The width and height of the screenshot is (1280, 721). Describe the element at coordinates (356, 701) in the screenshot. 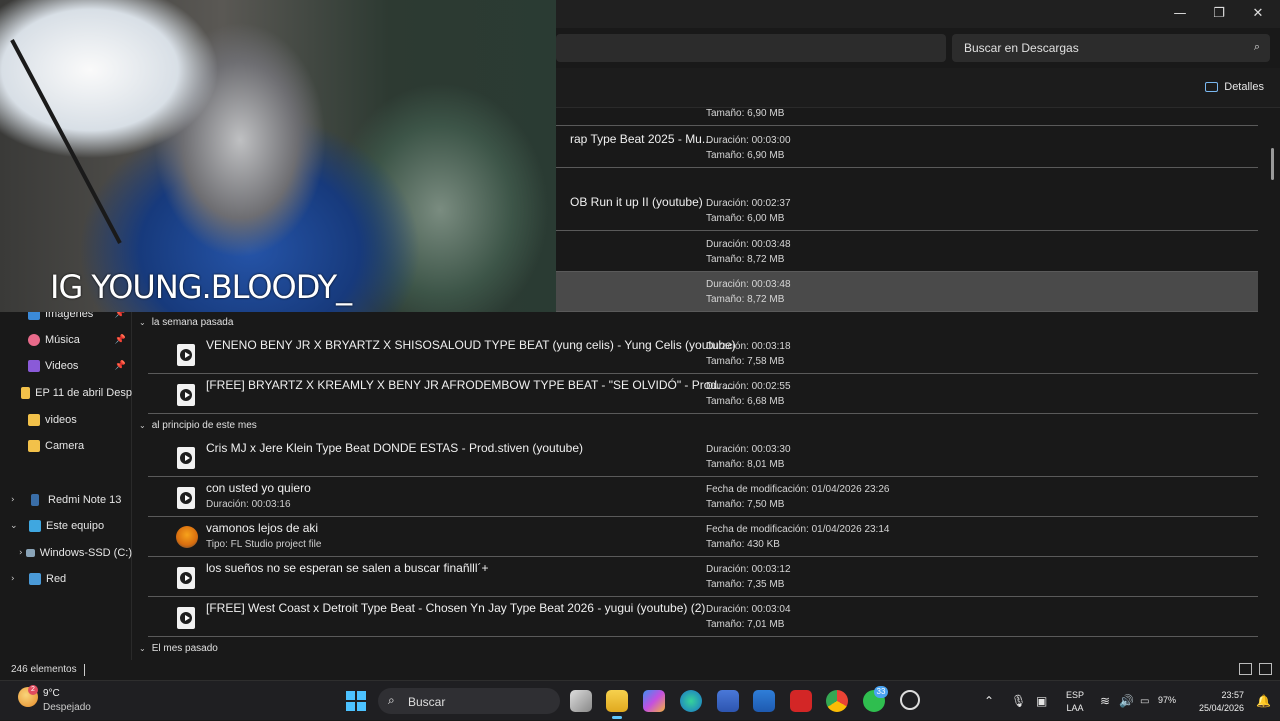

I see `start-button` at that location.